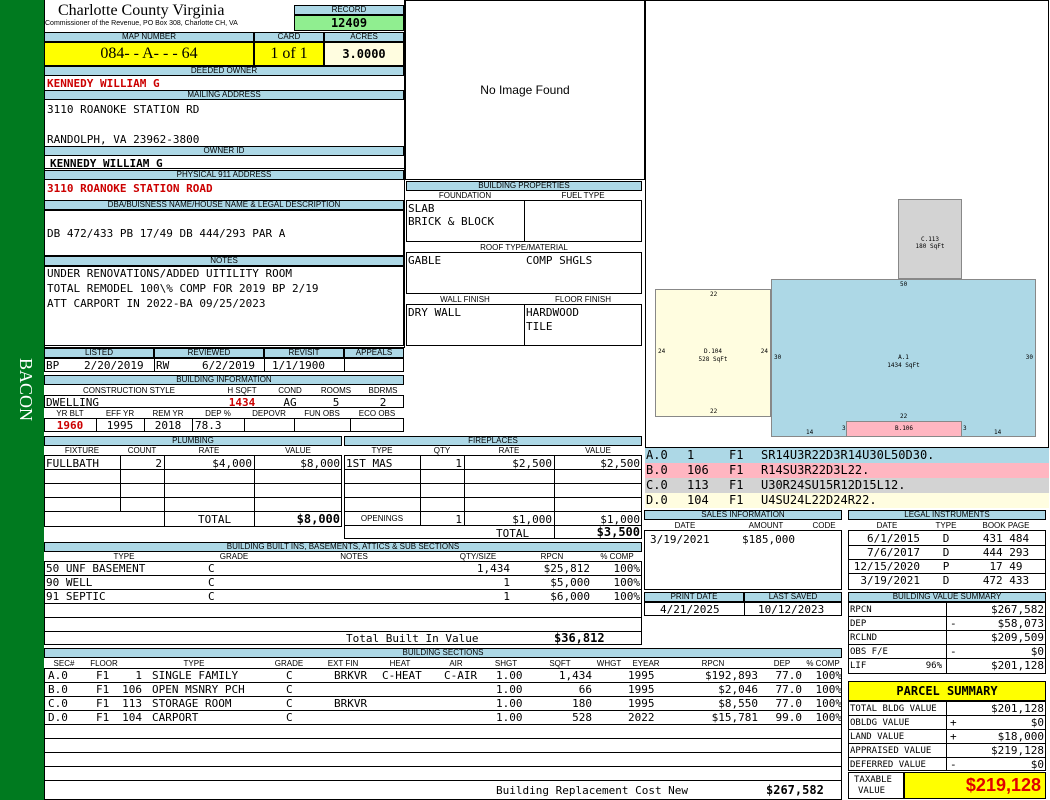  Describe the element at coordinates (1006, 525) in the screenshot. I see `h-legal-book: BOOK PAGE` at that location.